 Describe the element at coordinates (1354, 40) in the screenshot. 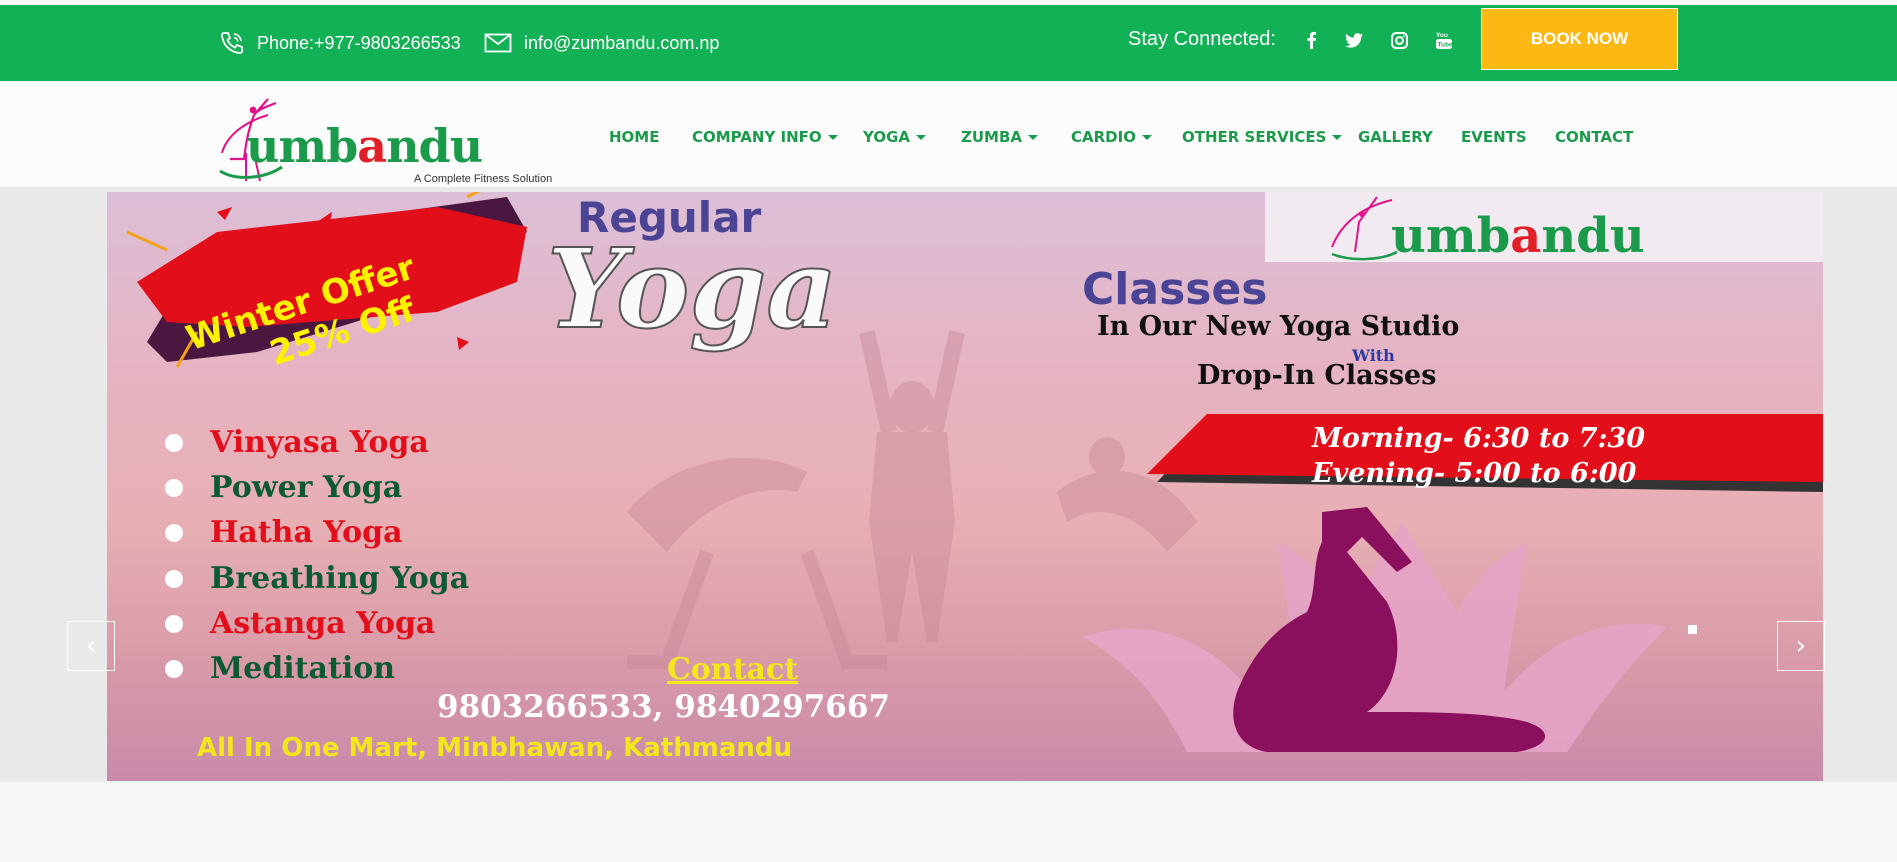

I see `twitter-icon` at that location.